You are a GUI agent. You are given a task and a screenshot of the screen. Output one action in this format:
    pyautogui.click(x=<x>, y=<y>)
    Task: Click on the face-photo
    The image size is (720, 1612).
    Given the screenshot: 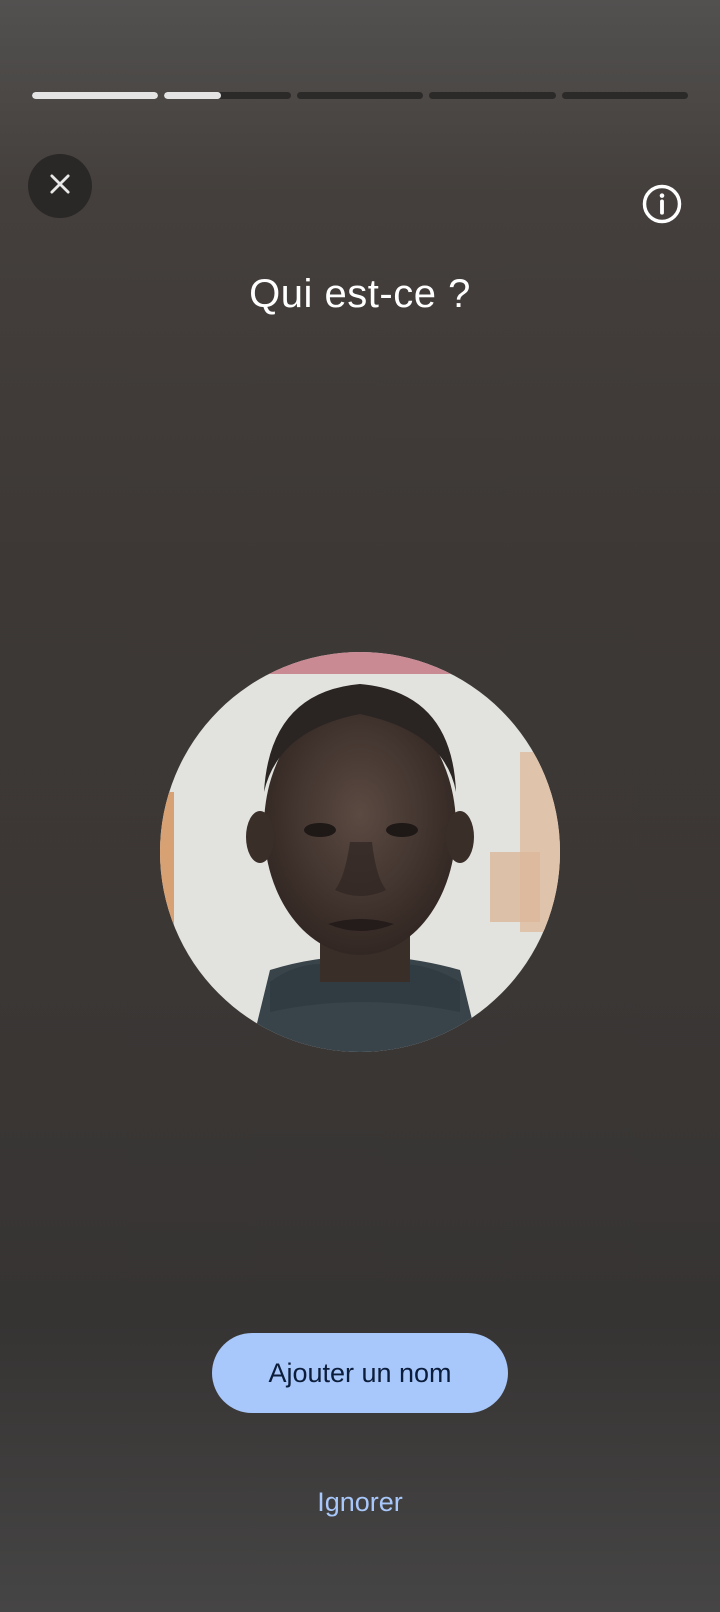 What is the action you would take?
    pyautogui.click(x=360, y=852)
    